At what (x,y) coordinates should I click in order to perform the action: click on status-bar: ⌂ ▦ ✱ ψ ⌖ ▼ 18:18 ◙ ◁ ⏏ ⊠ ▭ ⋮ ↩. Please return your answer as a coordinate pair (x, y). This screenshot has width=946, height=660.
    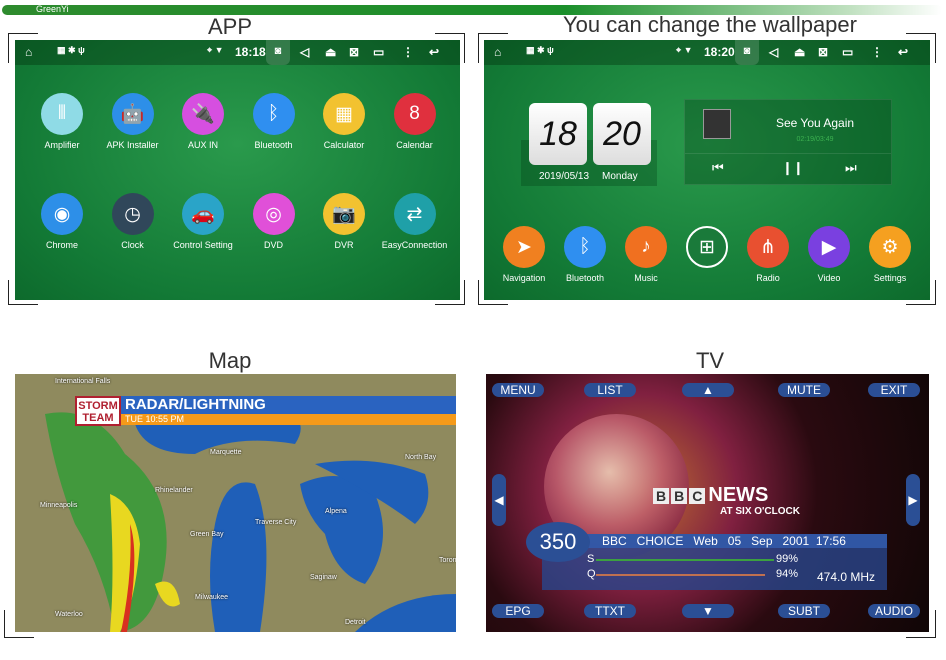
    Looking at the image, I should click on (237, 52).